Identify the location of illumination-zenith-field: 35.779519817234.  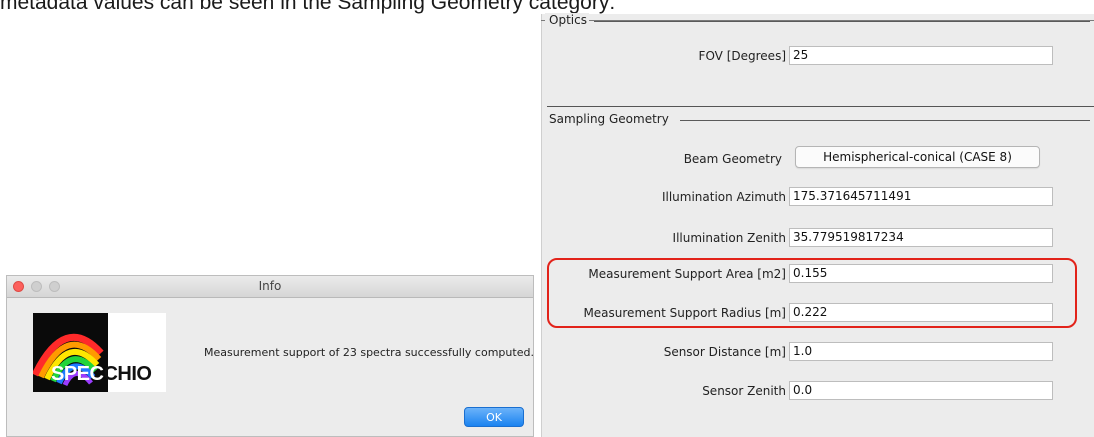
(921, 237).